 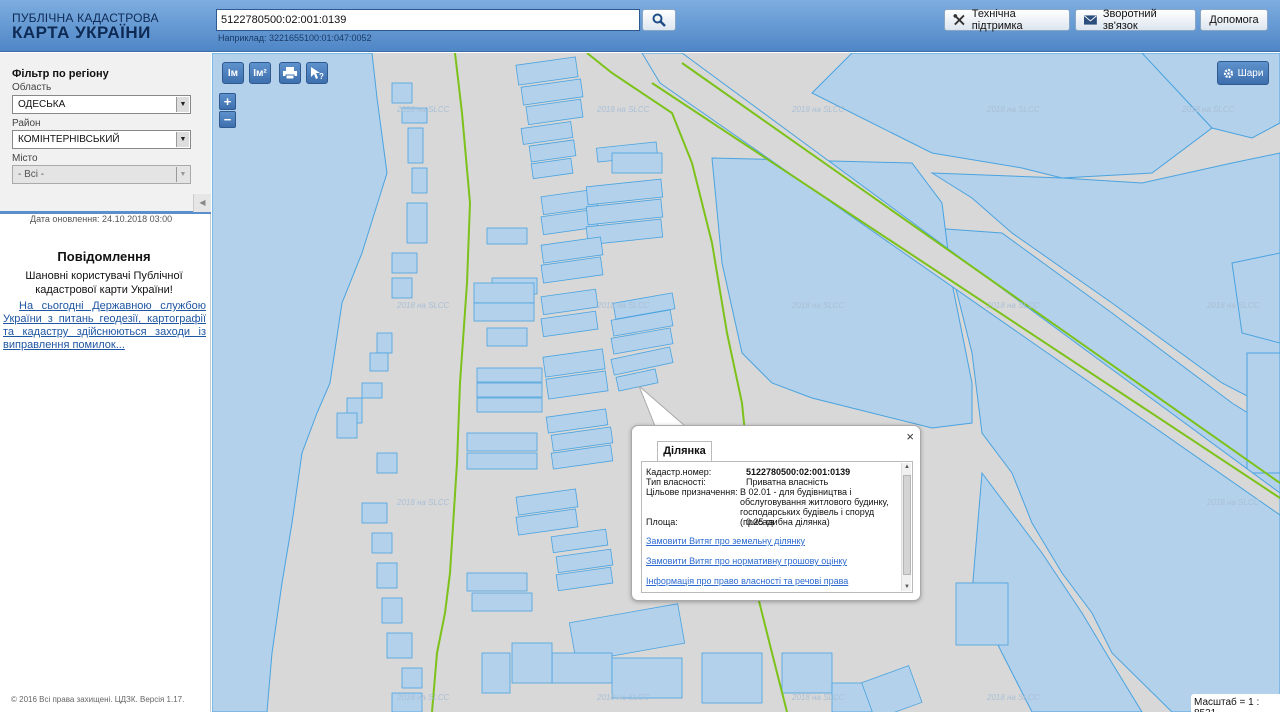 What do you see at coordinates (101, 174) in the screenshot?
I see `misto-select: - Всі - ▼` at bounding box center [101, 174].